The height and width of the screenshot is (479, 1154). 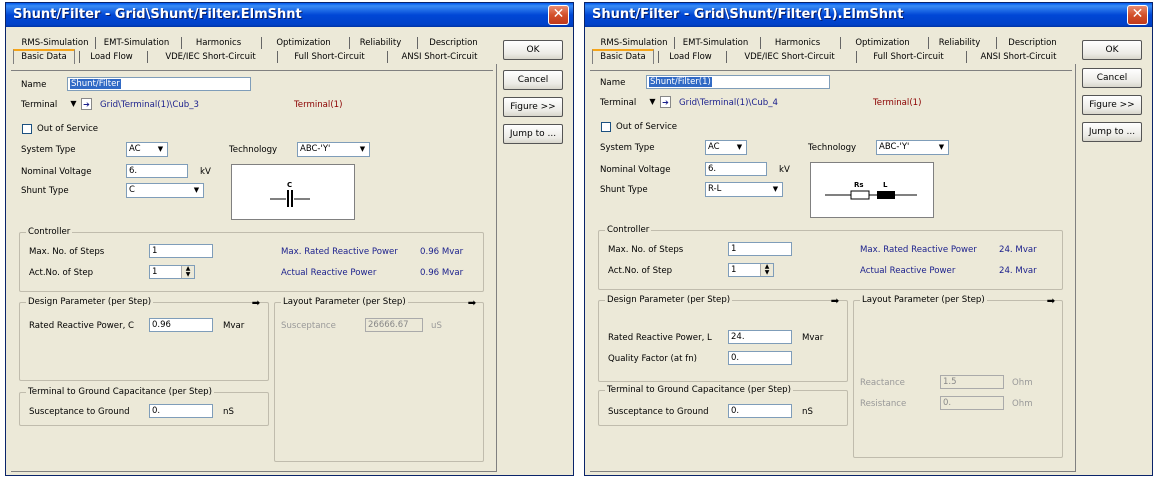 I want to click on chevron-down-icon: ▼, so click(x=160, y=149).